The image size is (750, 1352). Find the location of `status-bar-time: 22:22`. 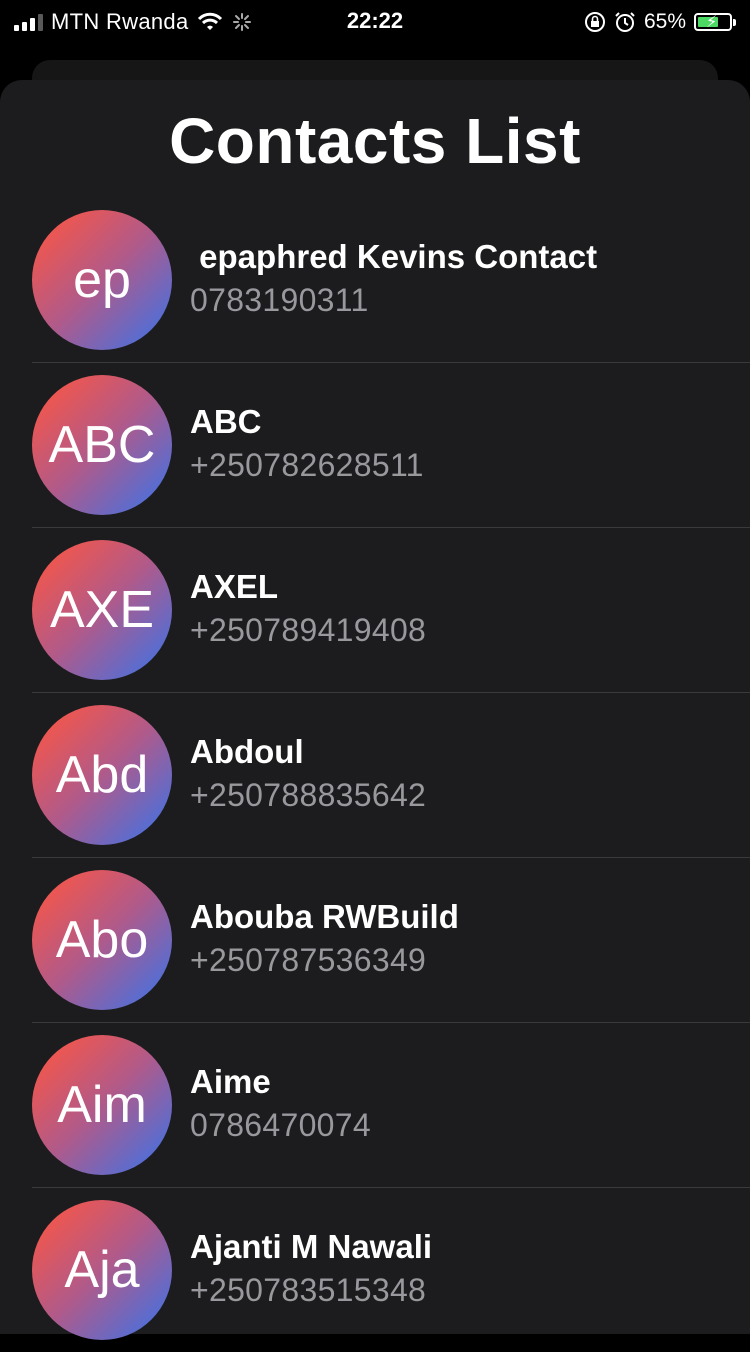

status-bar-time: 22:22 is located at coordinates (375, 20).